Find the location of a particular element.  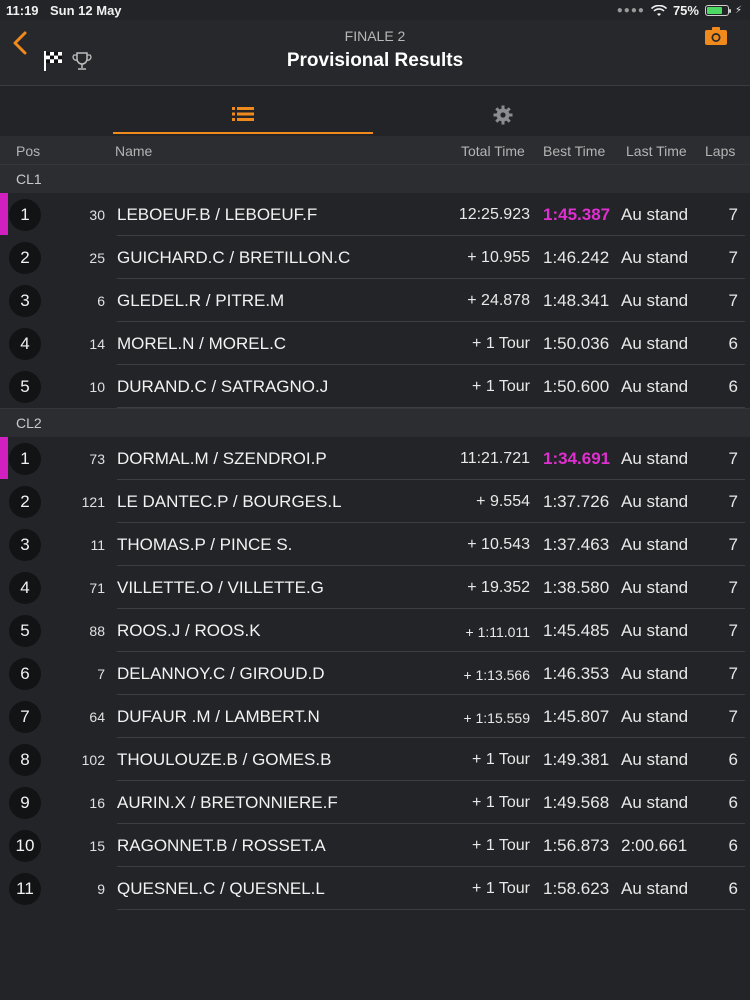

position-badge: 4 is located at coordinates (25, 344).